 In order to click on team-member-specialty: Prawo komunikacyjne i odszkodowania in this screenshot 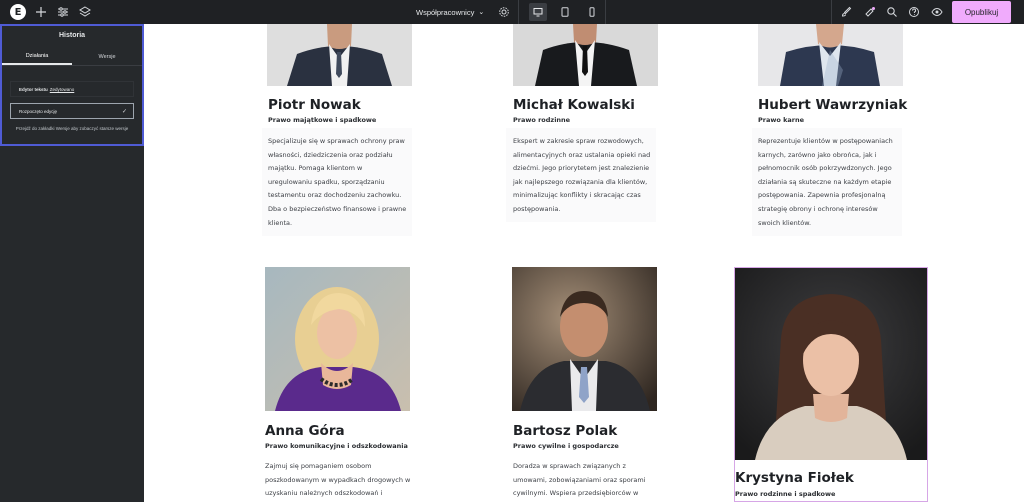, I will do `click(336, 446)`.